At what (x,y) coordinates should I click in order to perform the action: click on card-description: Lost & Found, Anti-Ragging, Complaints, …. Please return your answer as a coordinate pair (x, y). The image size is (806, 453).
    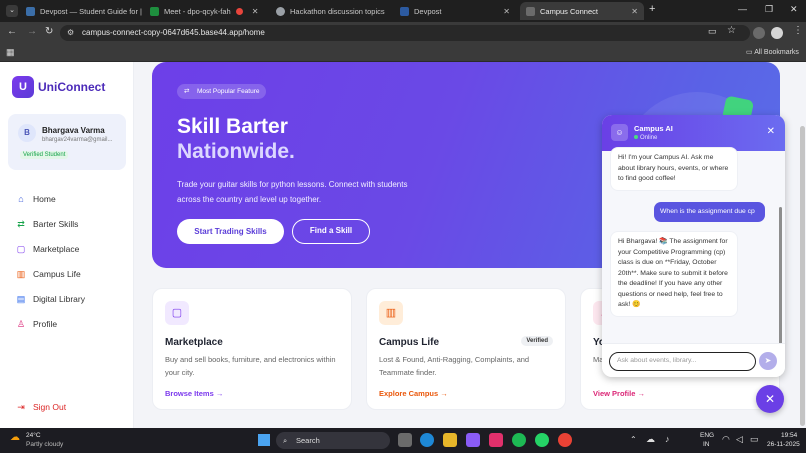
    Looking at the image, I should click on (454, 366).